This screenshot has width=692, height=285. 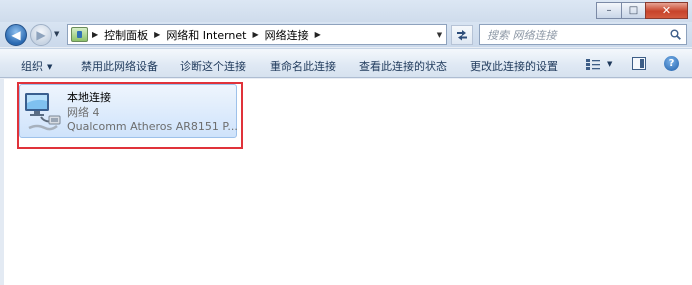 I want to click on address-history-chevron-down-icon: ▼, so click(x=439, y=34).